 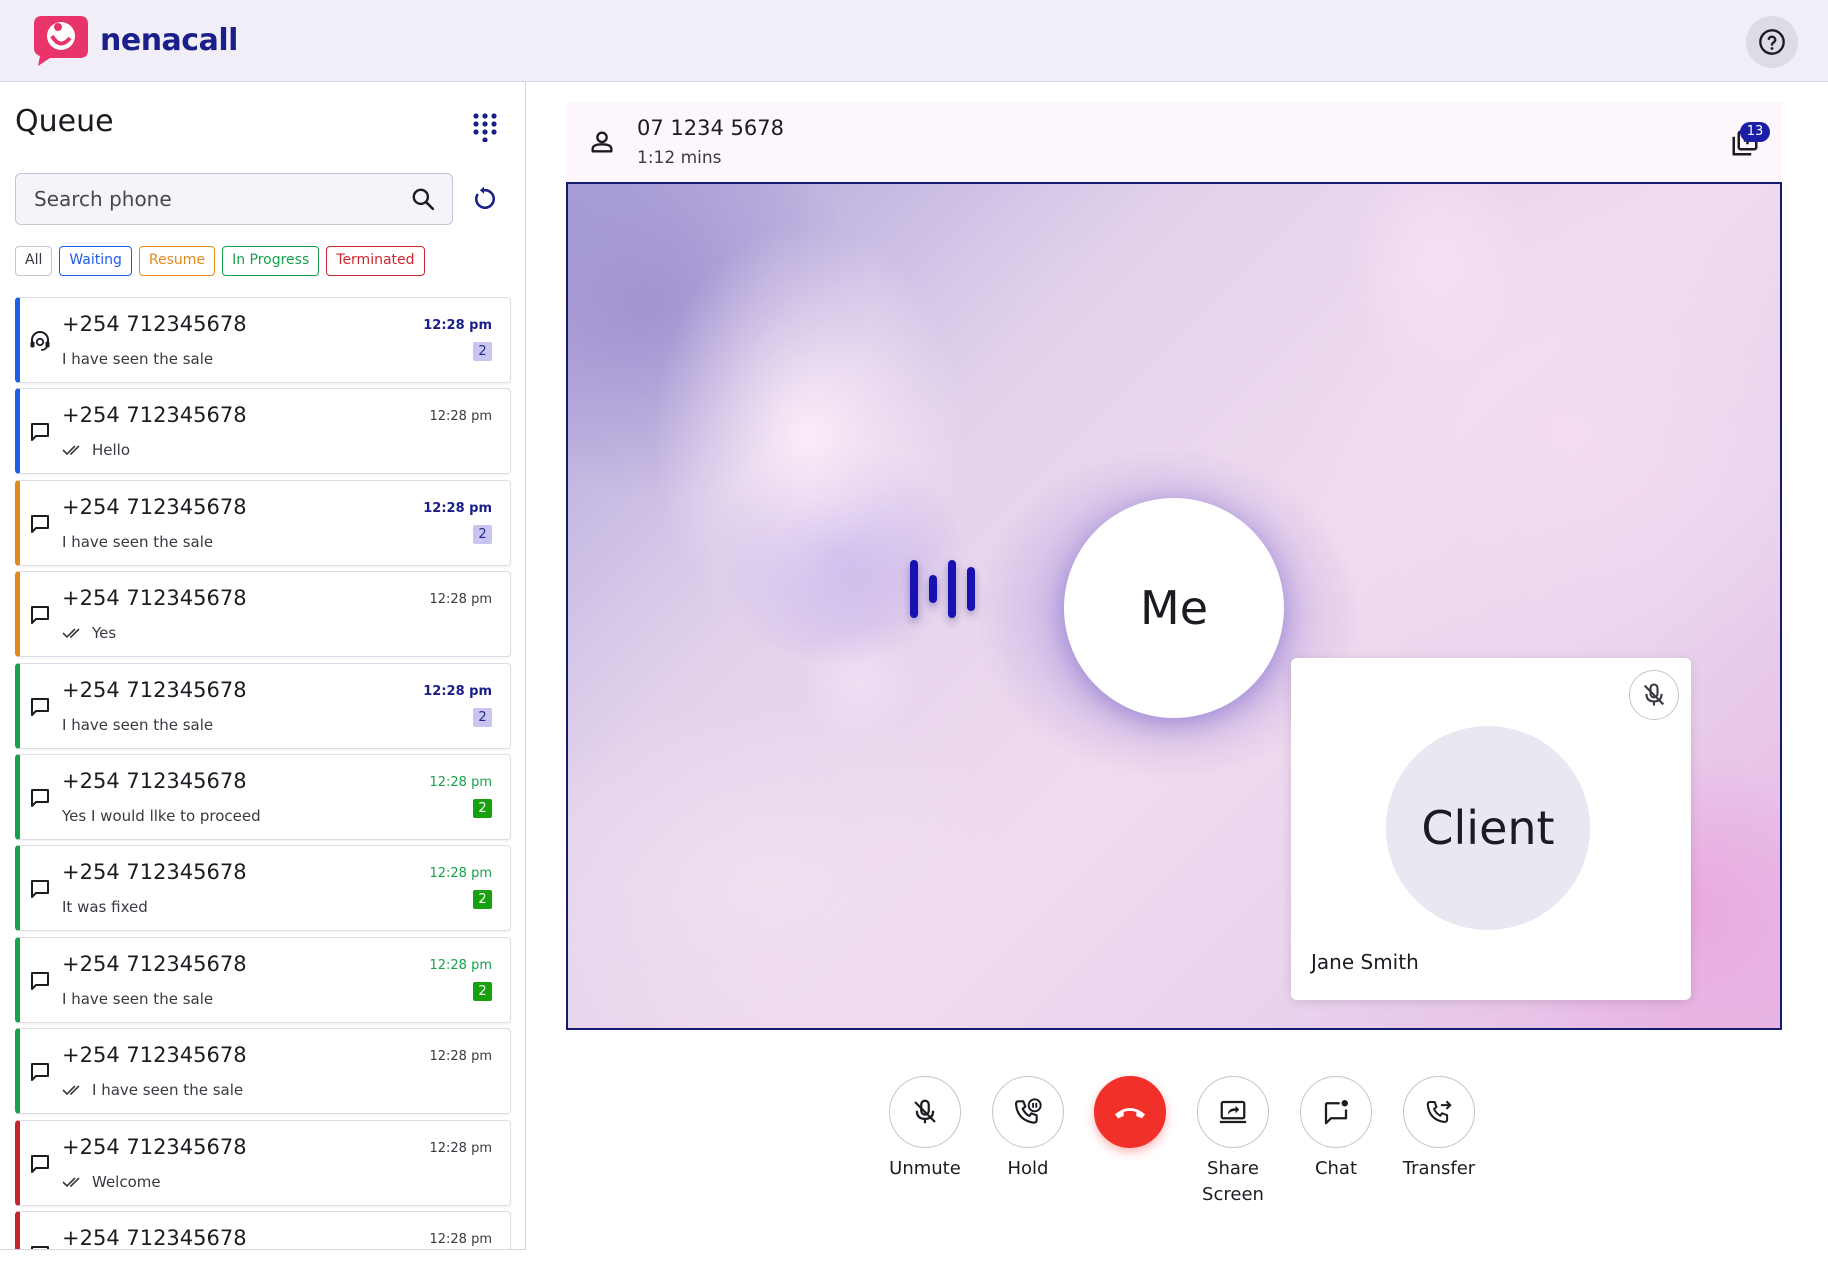 What do you see at coordinates (169, 40) in the screenshot?
I see `brand-name: nenacall` at bounding box center [169, 40].